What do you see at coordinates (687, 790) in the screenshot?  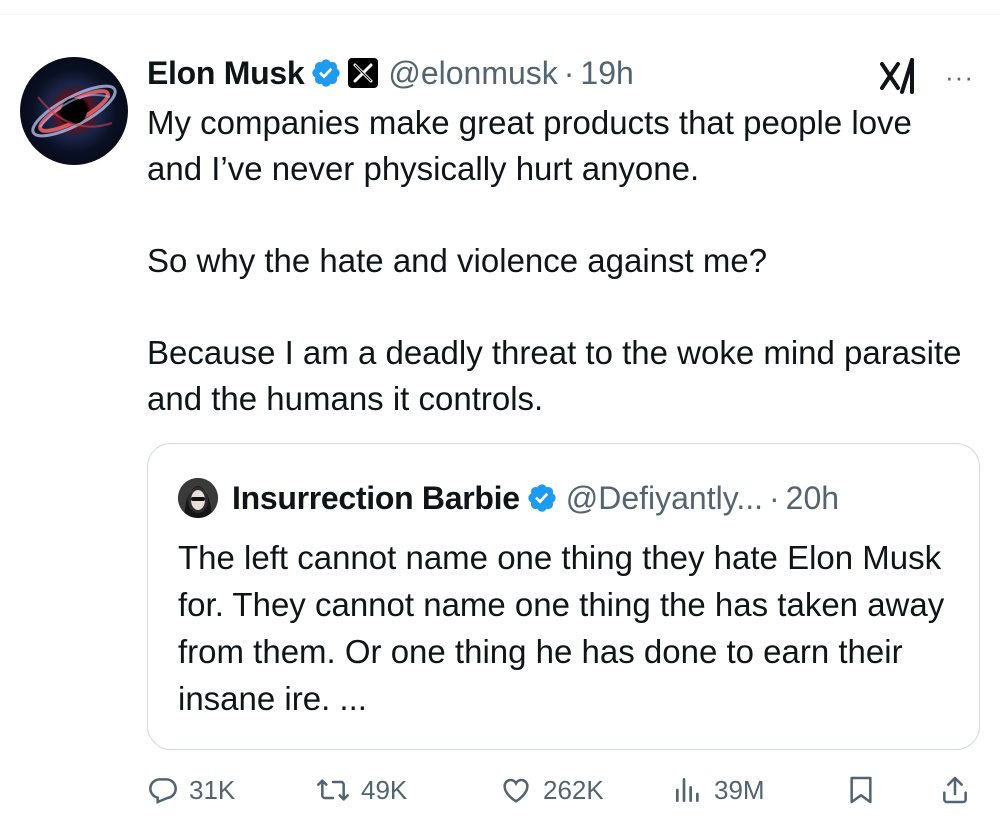 I see `views-icon` at bounding box center [687, 790].